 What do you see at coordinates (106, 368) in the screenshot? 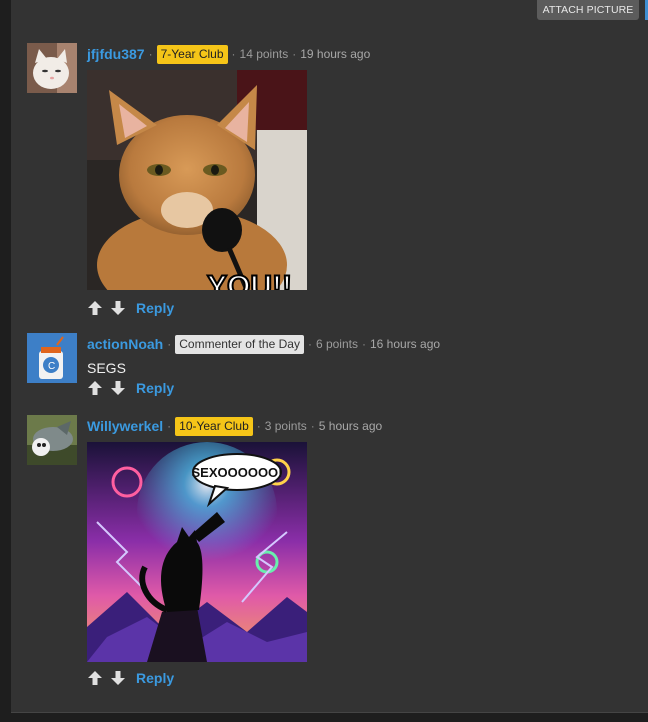
I see `comment-body: SEGS` at bounding box center [106, 368].